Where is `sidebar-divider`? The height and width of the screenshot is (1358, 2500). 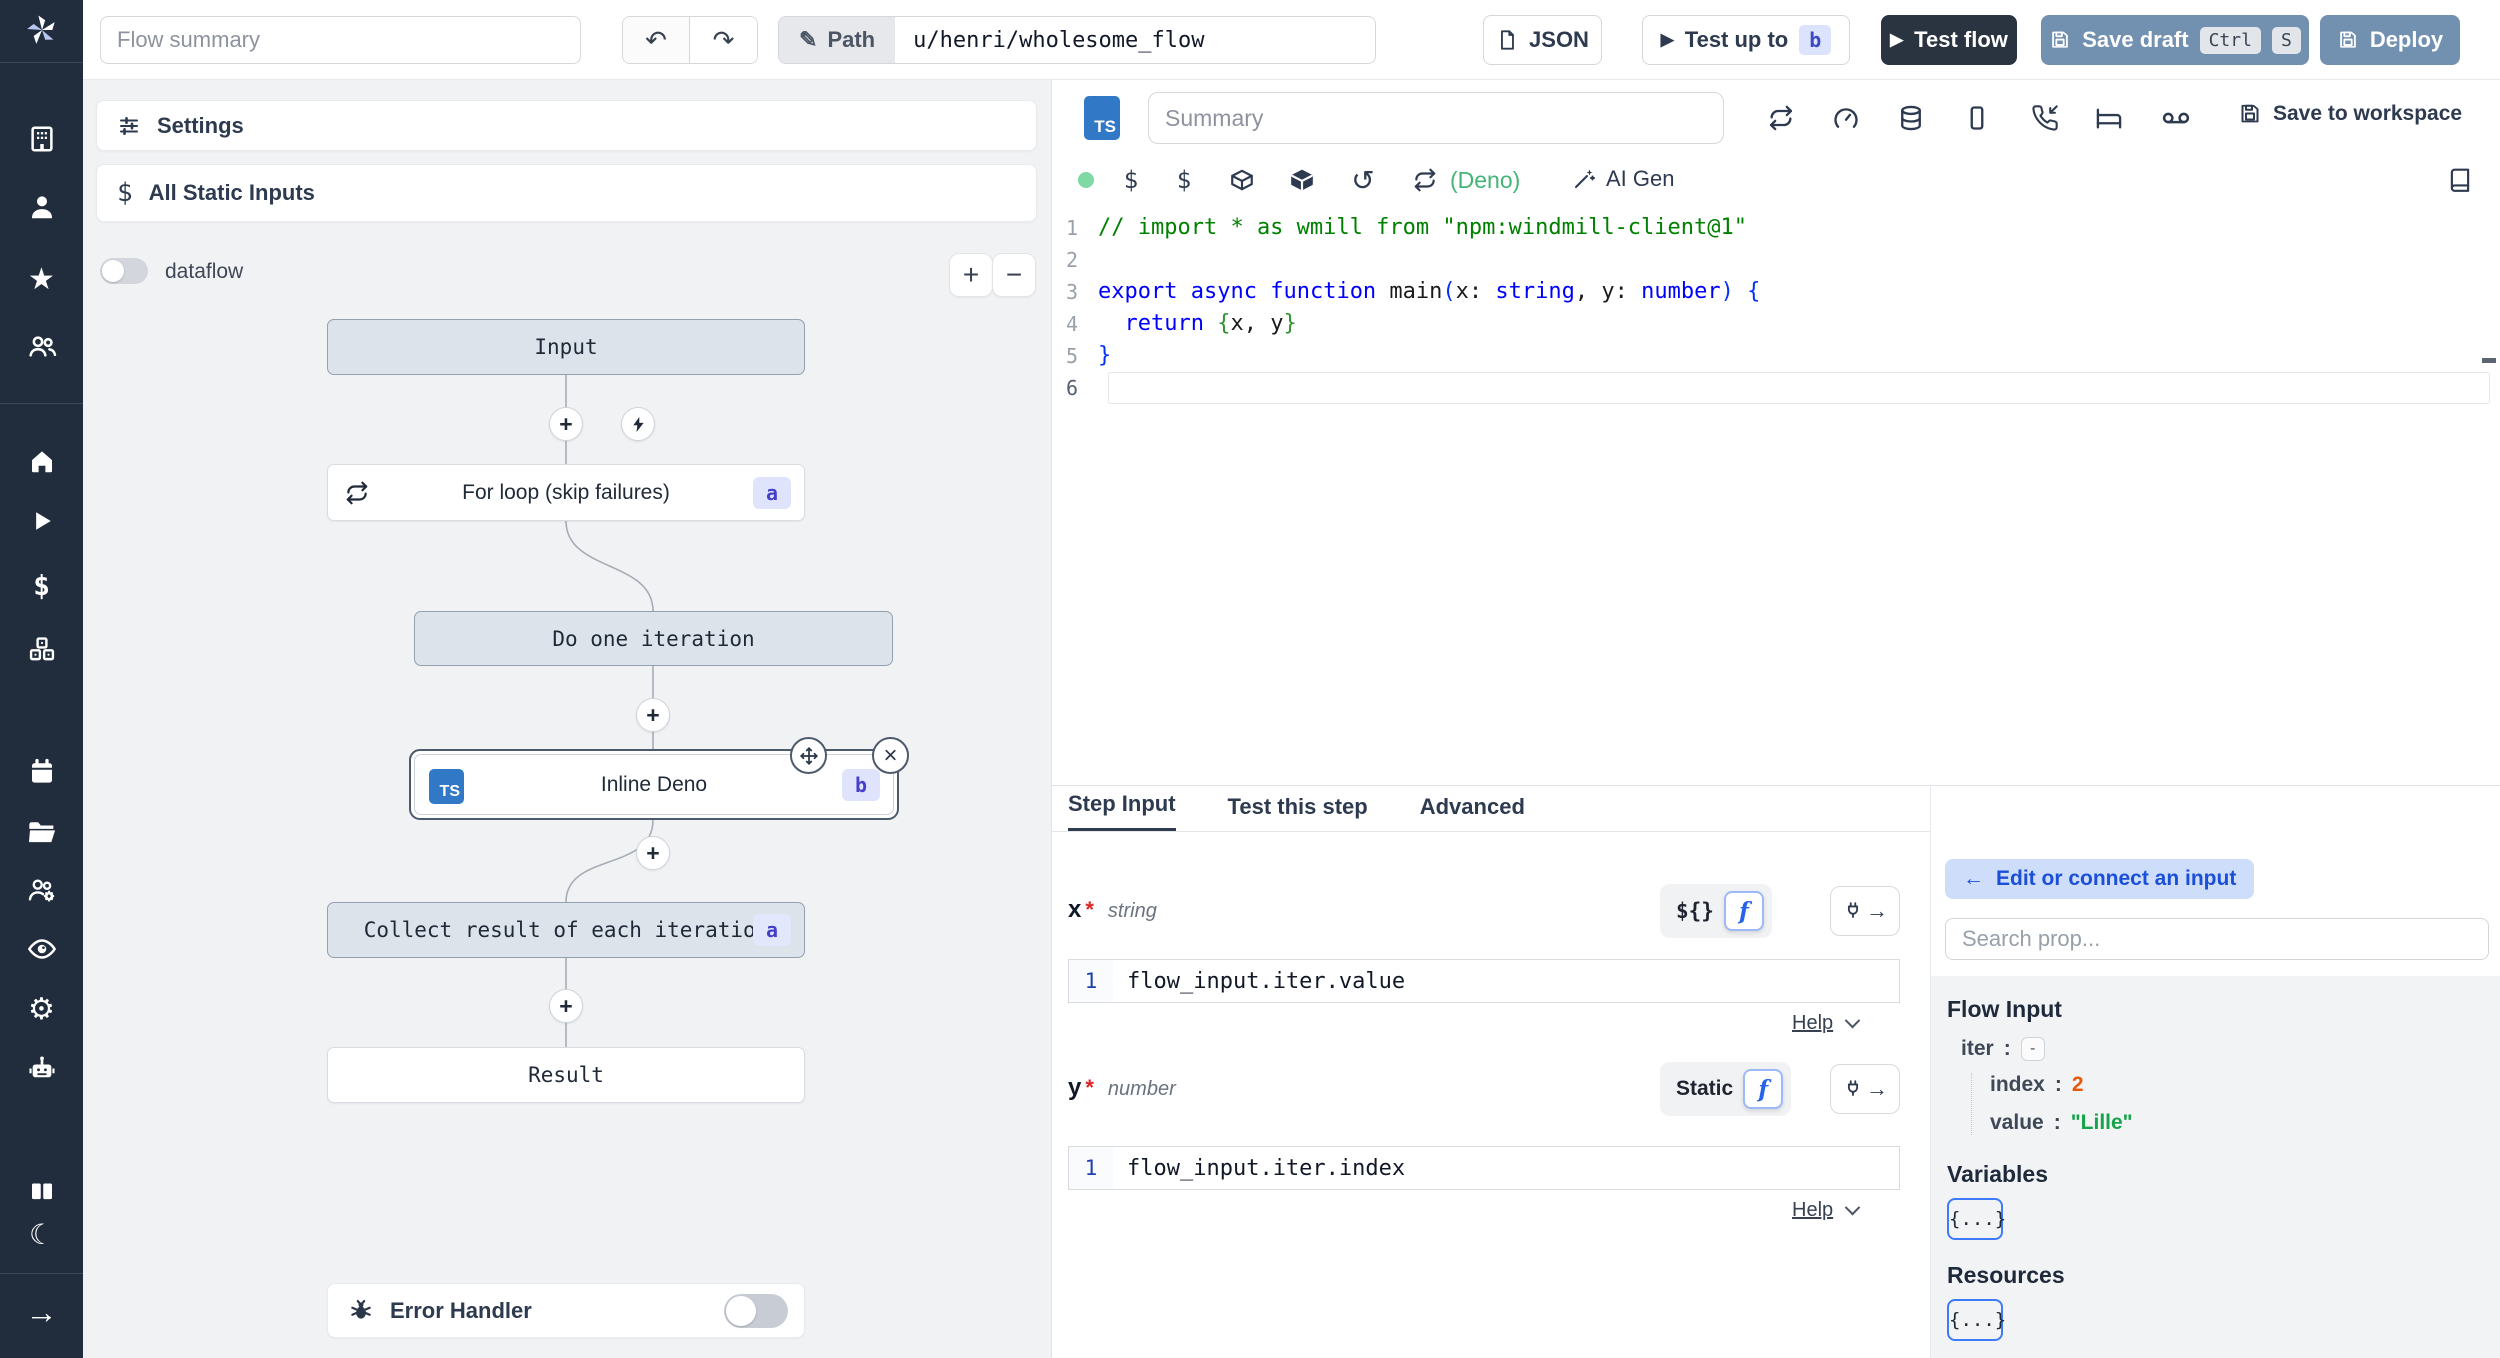
sidebar-divider is located at coordinates (41, 403).